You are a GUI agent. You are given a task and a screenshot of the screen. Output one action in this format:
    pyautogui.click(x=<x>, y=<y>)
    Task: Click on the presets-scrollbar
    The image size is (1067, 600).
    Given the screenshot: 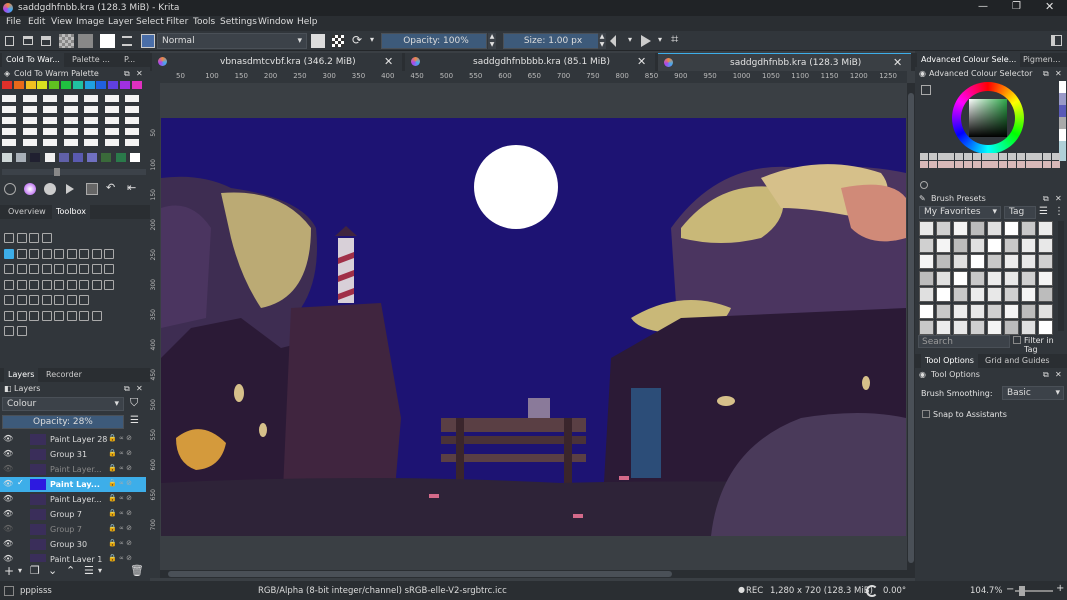 What is the action you would take?
    pyautogui.click(x=1061, y=276)
    